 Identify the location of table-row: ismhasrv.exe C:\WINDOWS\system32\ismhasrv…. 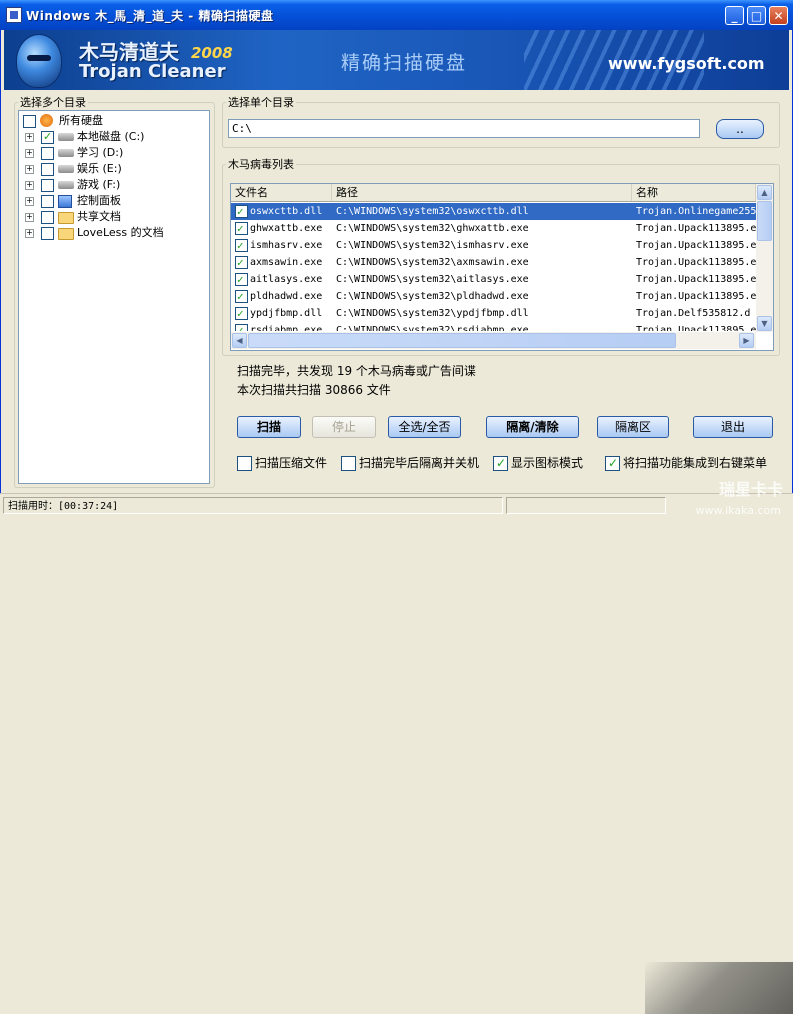
(493, 245).